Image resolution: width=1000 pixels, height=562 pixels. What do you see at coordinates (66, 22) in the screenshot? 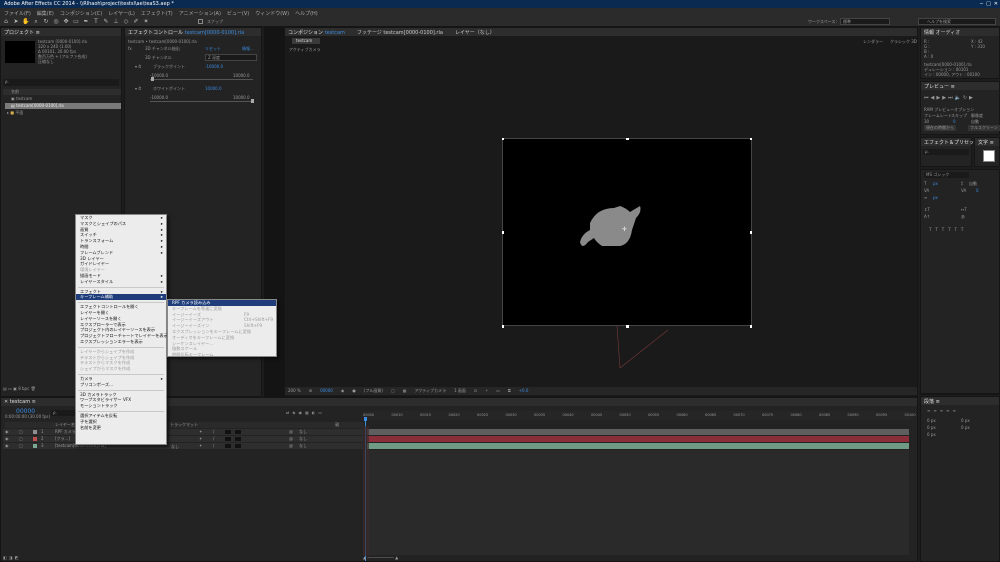
I see `pan-behind-tool-icon: ✥` at bounding box center [66, 22].